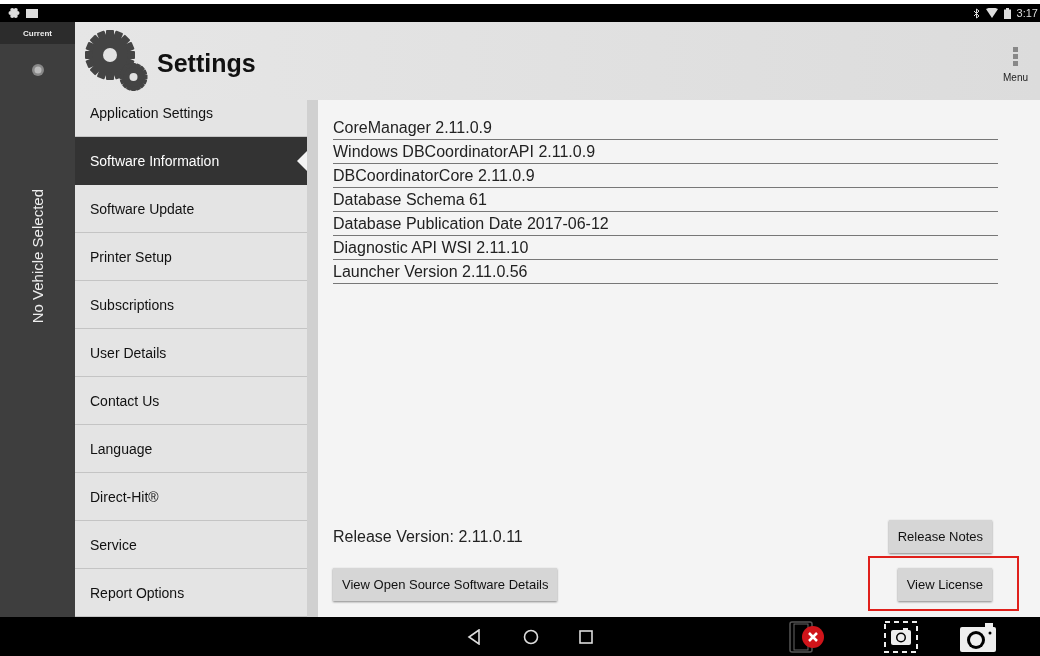 The height and width of the screenshot is (656, 1040). What do you see at coordinates (445, 584) in the screenshot?
I see `open-source-button: View Open Source Software Details` at bounding box center [445, 584].